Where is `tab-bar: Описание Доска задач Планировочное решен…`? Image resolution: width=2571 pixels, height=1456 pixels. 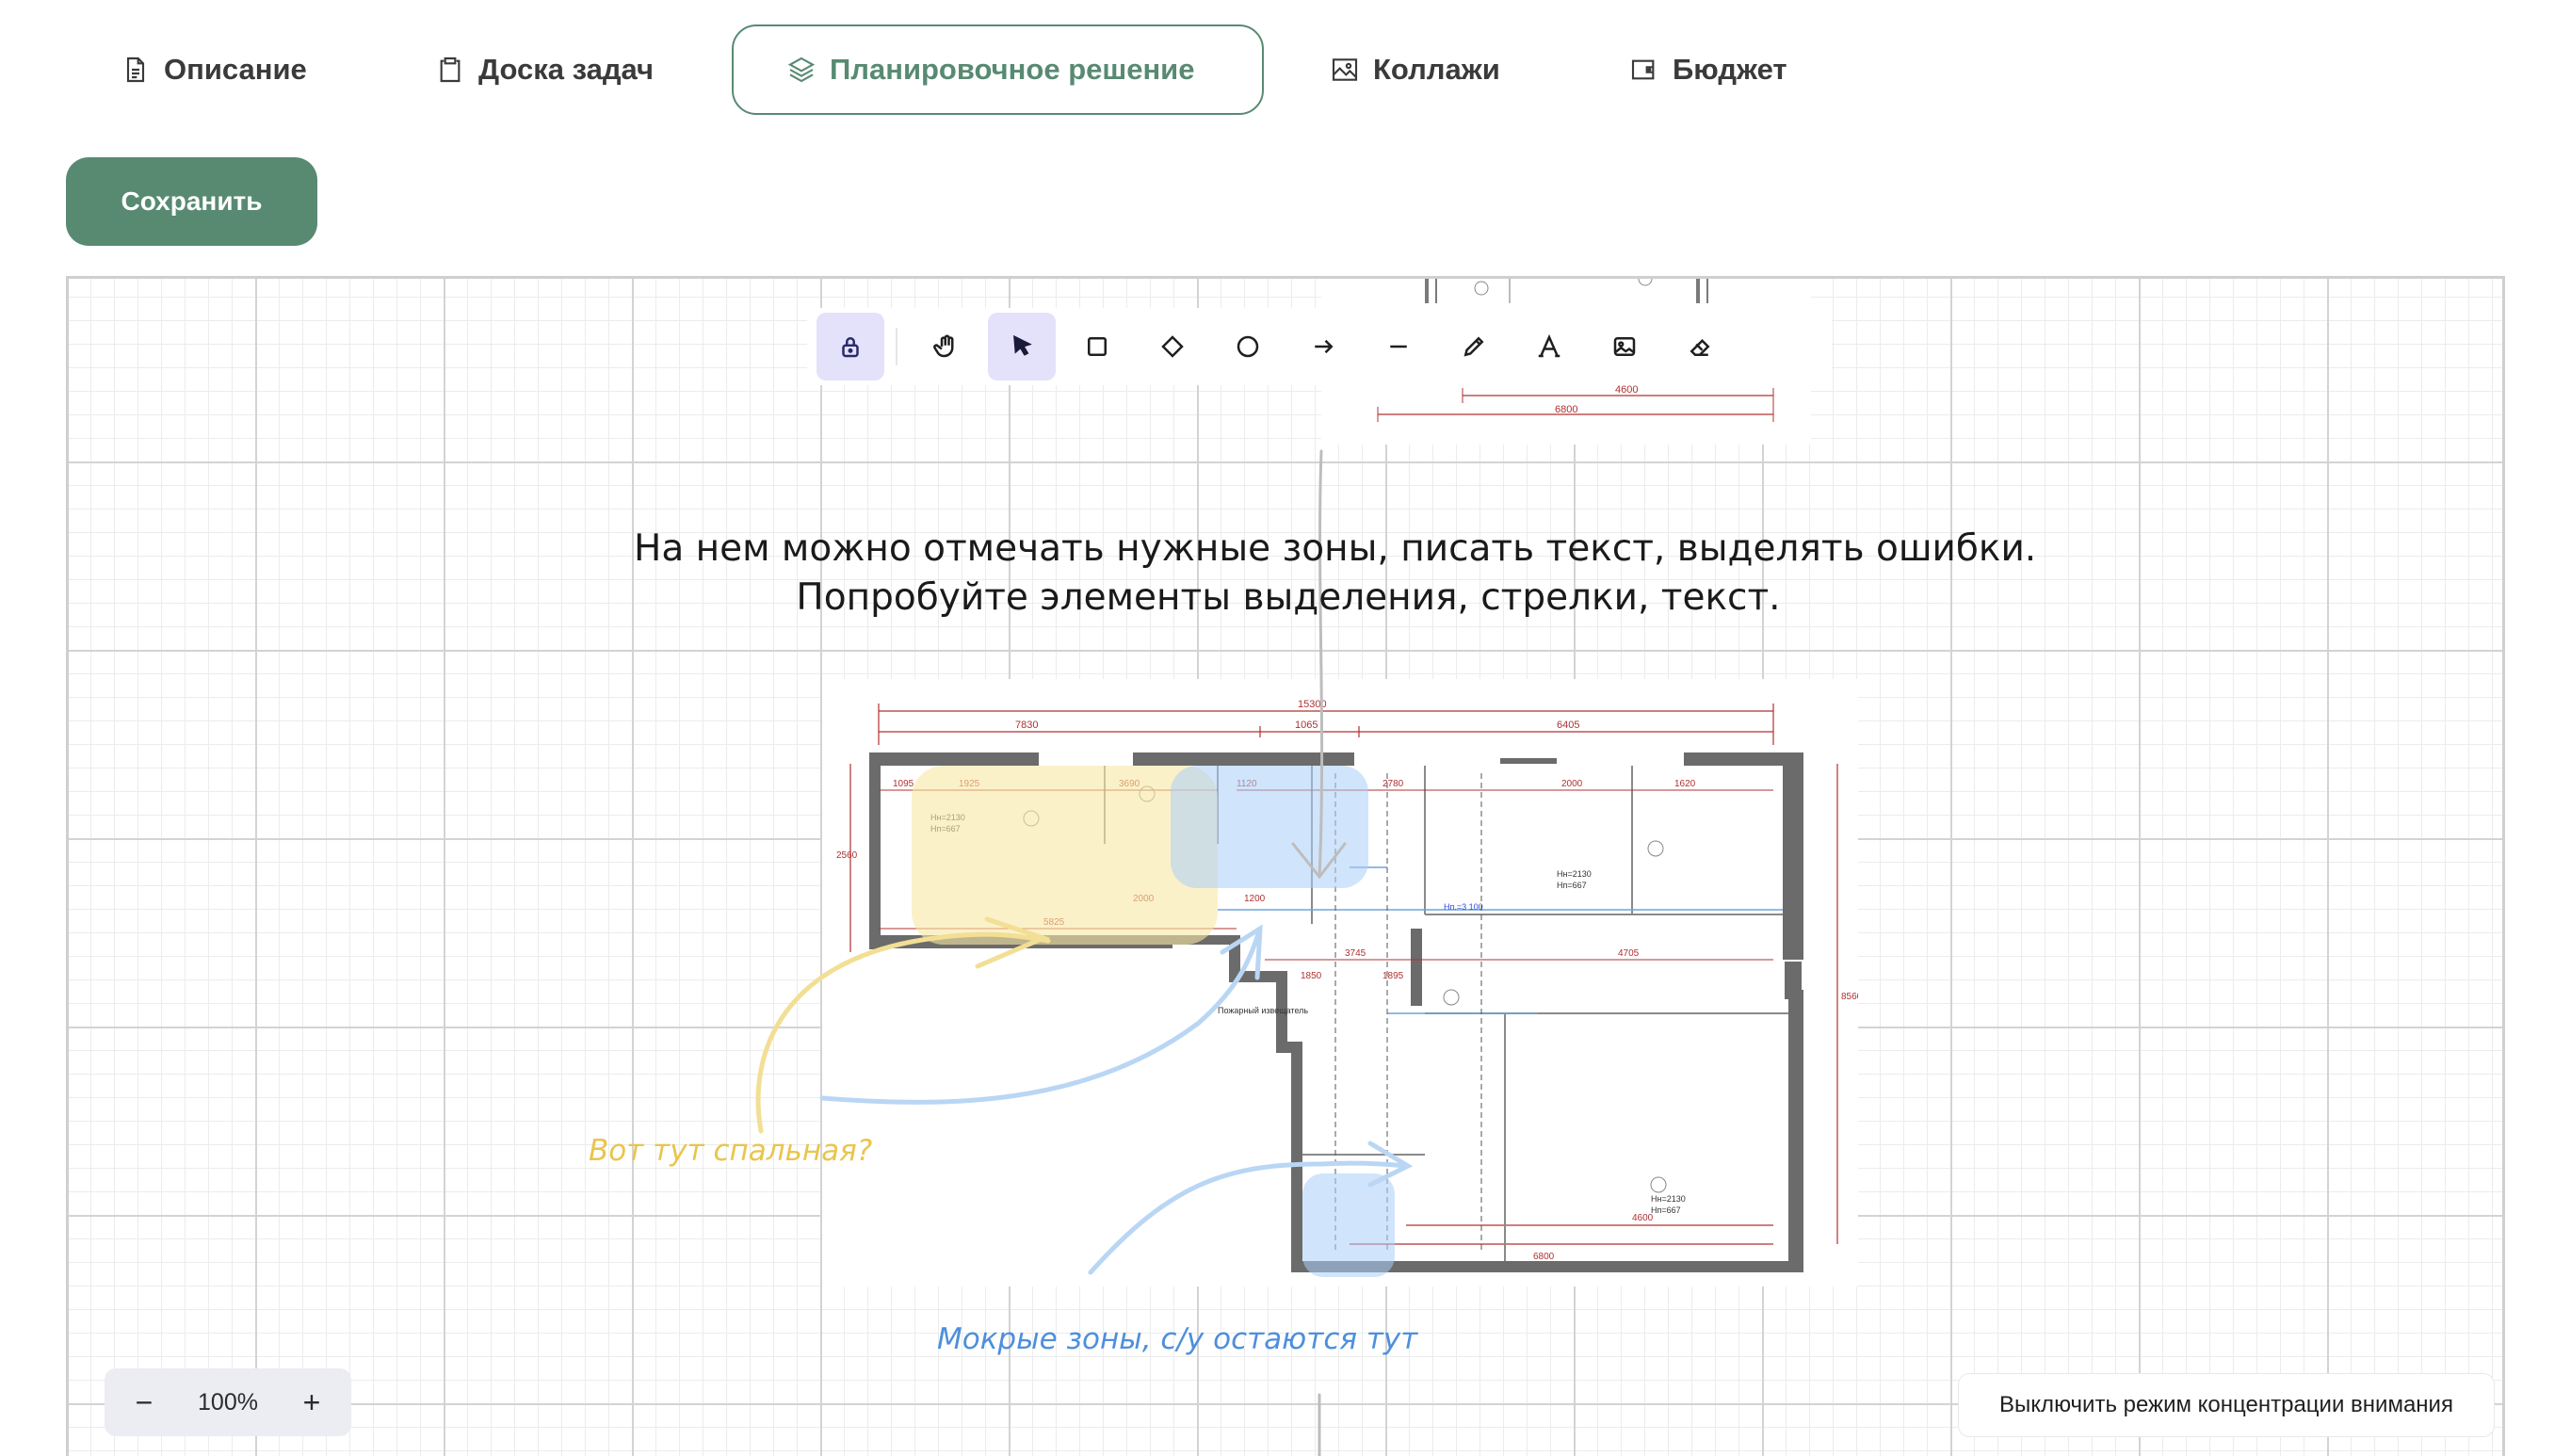 tab-bar: Описание Доска задач Планировочное решен… is located at coordinates (1285, 66).